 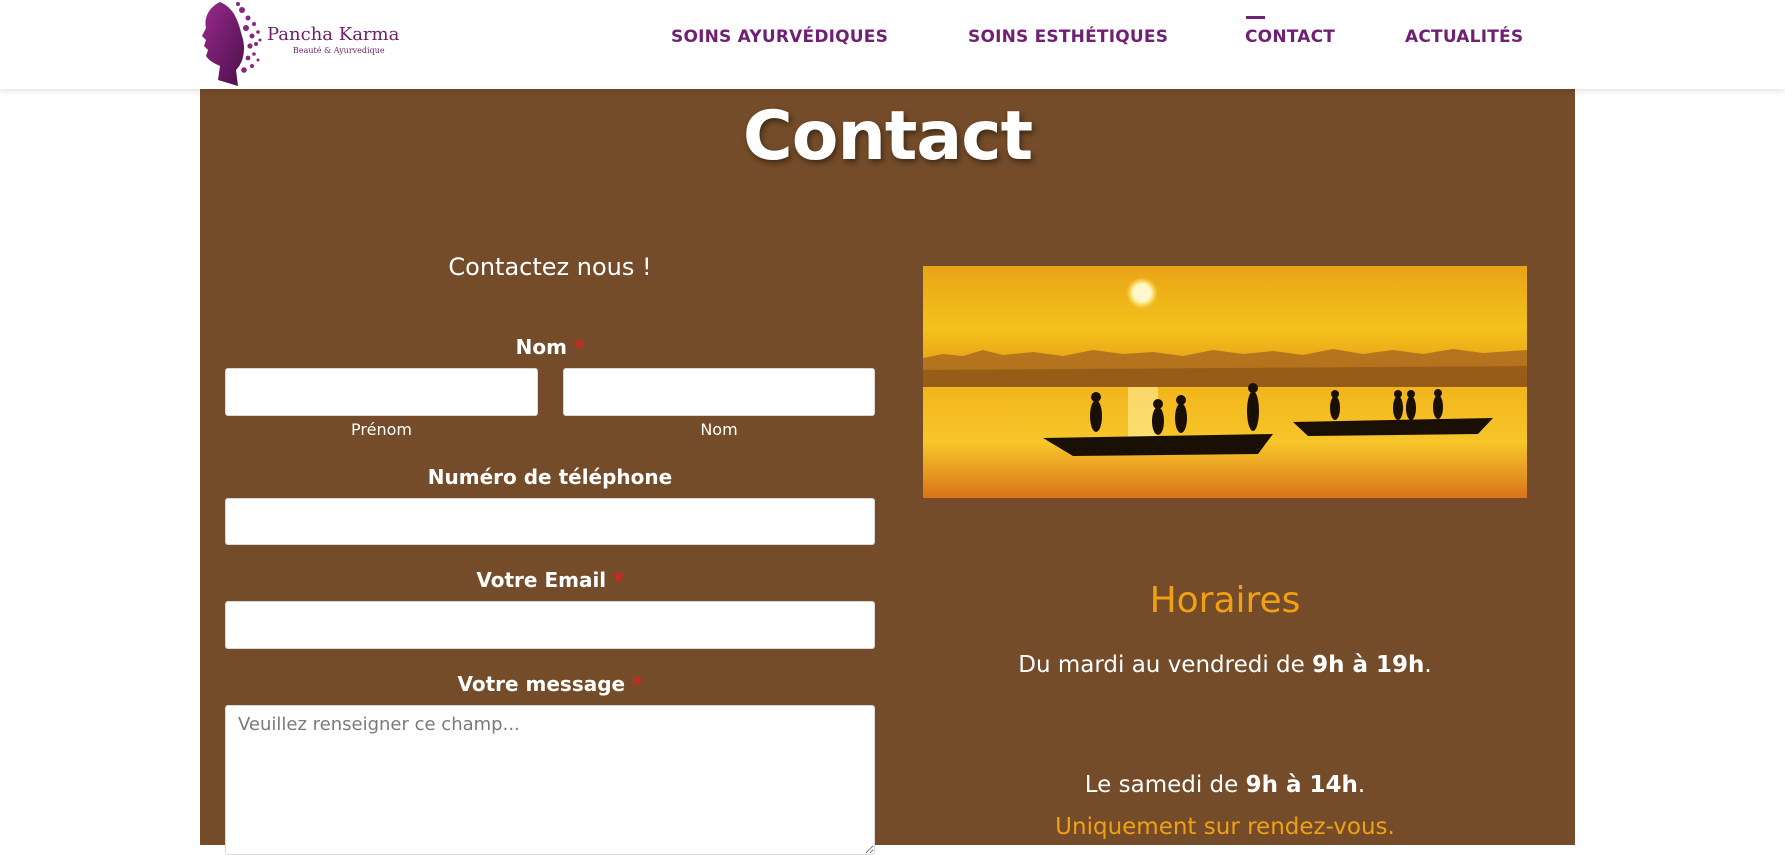 What do you see at coordinates (779, 37) in the screenshot?
I see `nav-soins-ayurvediques: SOINS AYURVÉDIQUES` at bounding box center [779, 37].